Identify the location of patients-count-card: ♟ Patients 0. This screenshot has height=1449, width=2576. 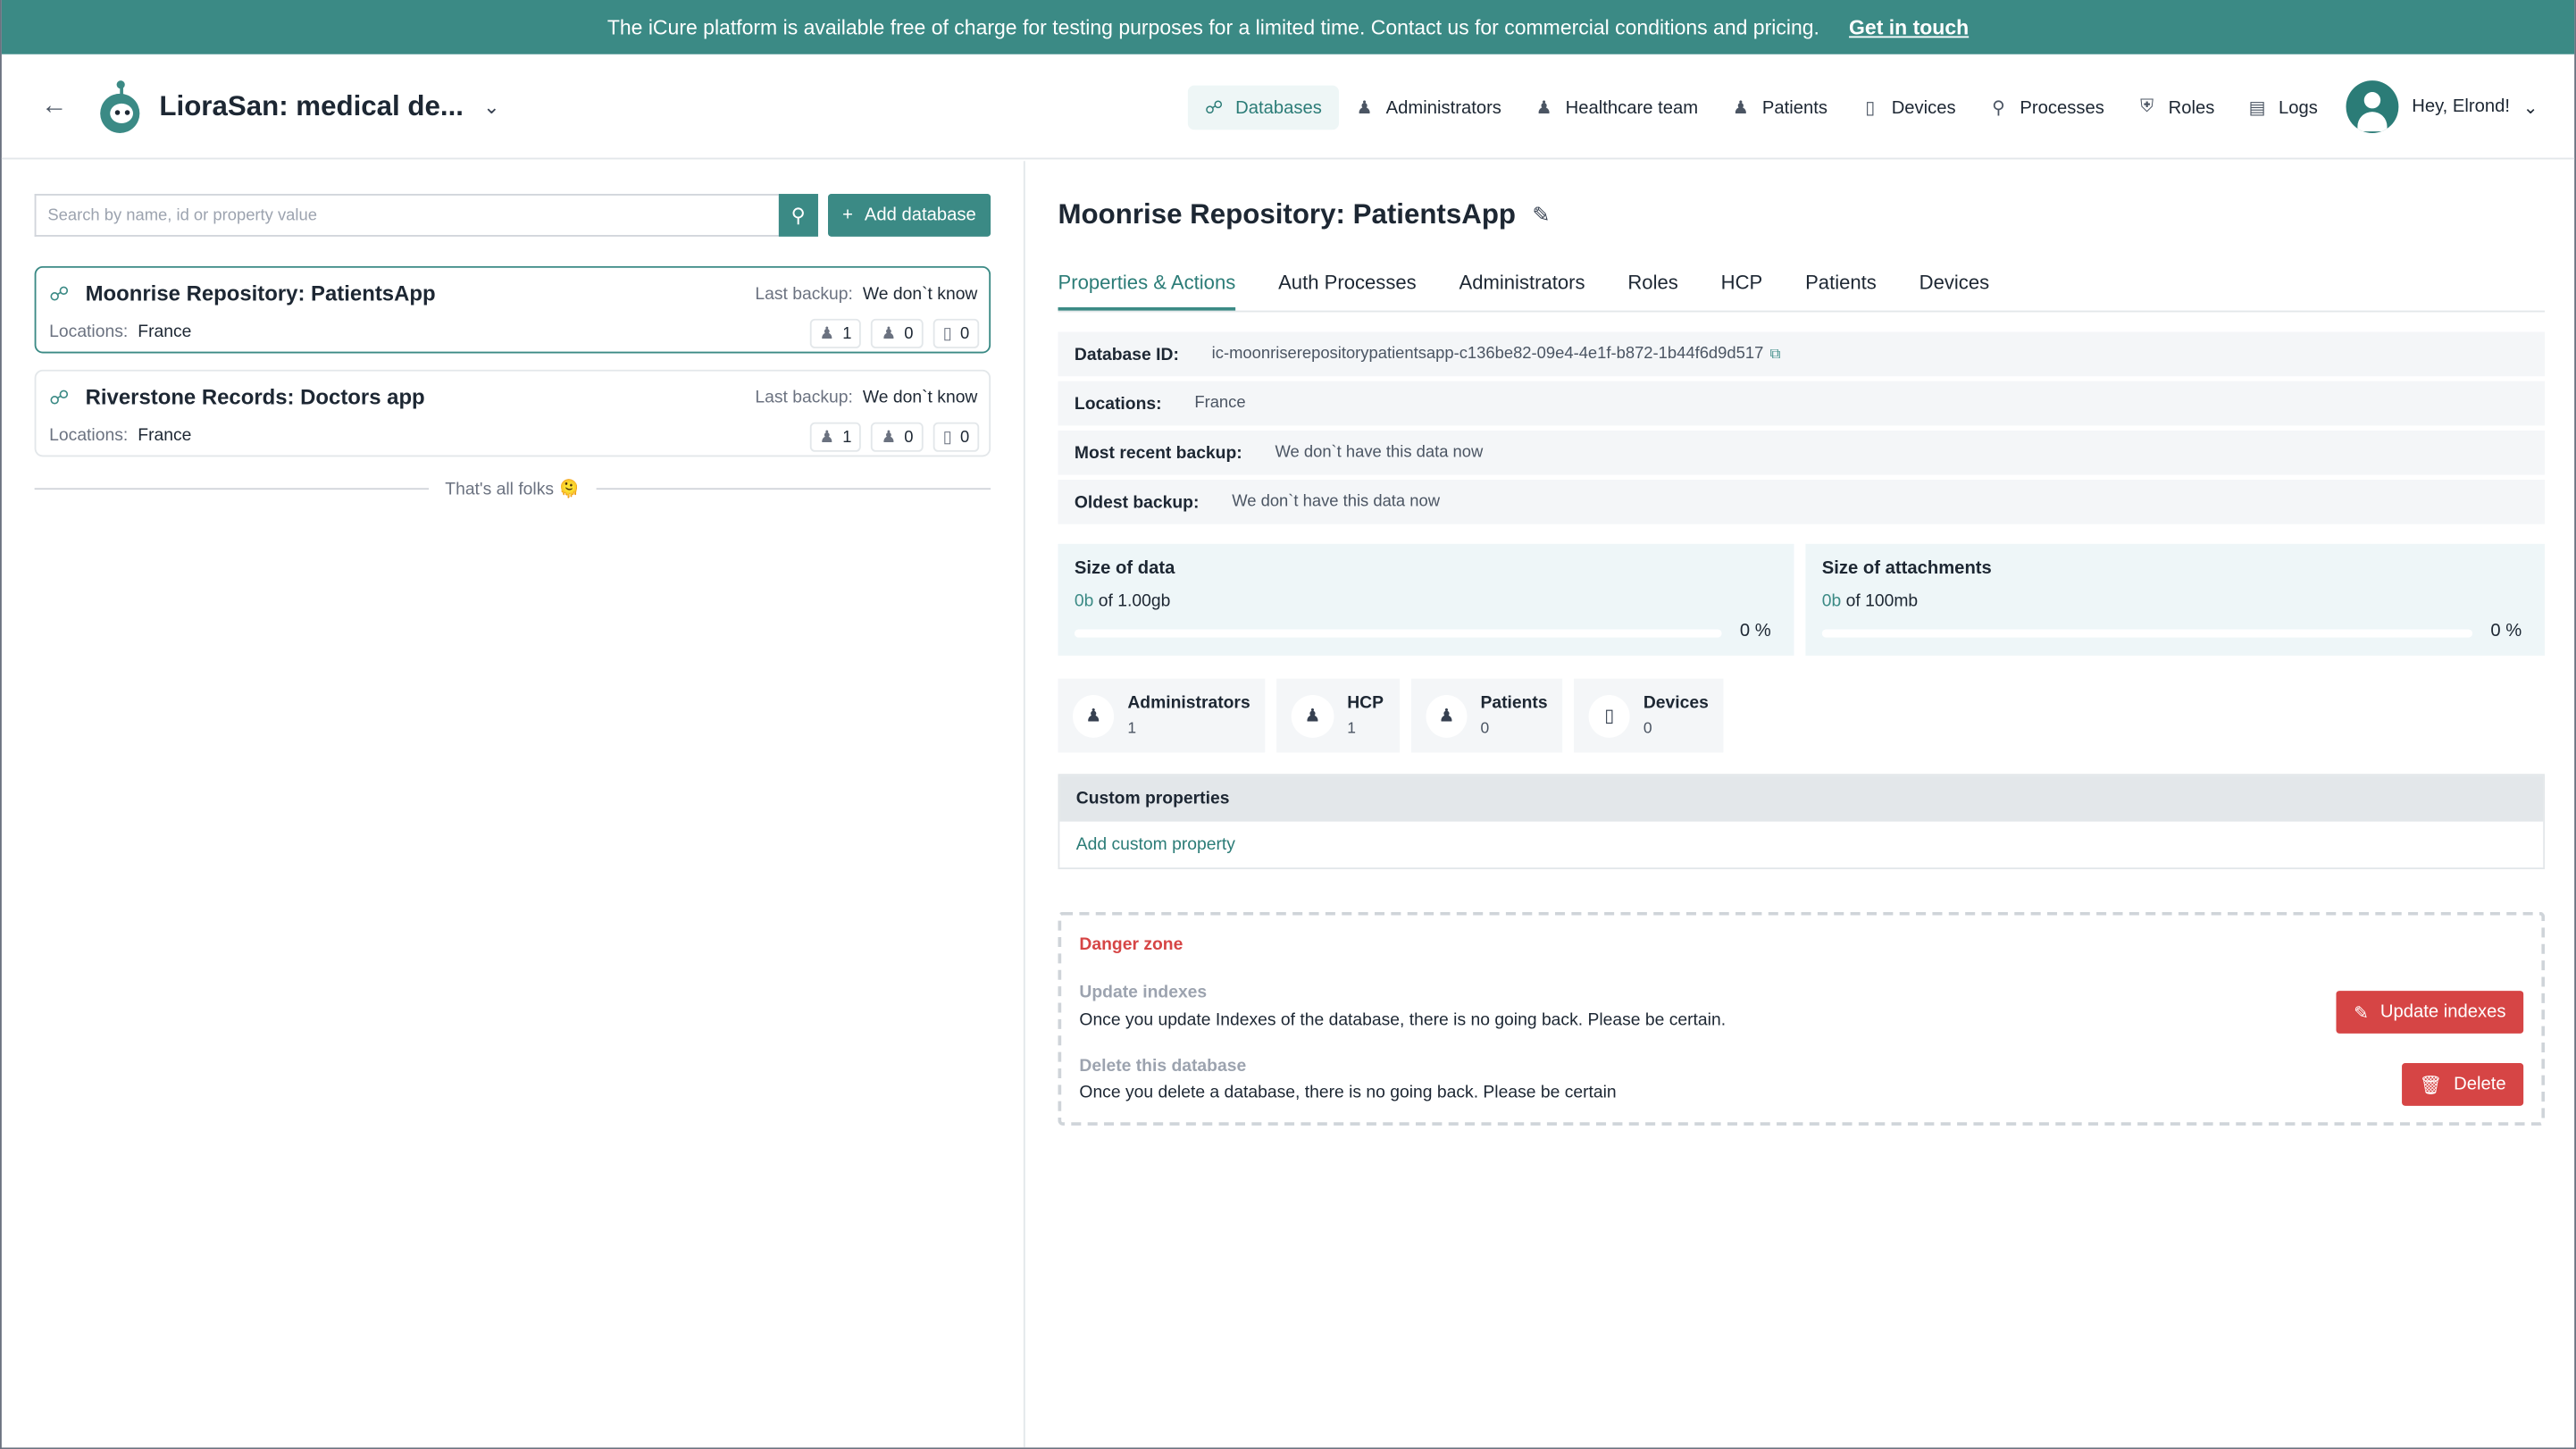
(1487, 715).